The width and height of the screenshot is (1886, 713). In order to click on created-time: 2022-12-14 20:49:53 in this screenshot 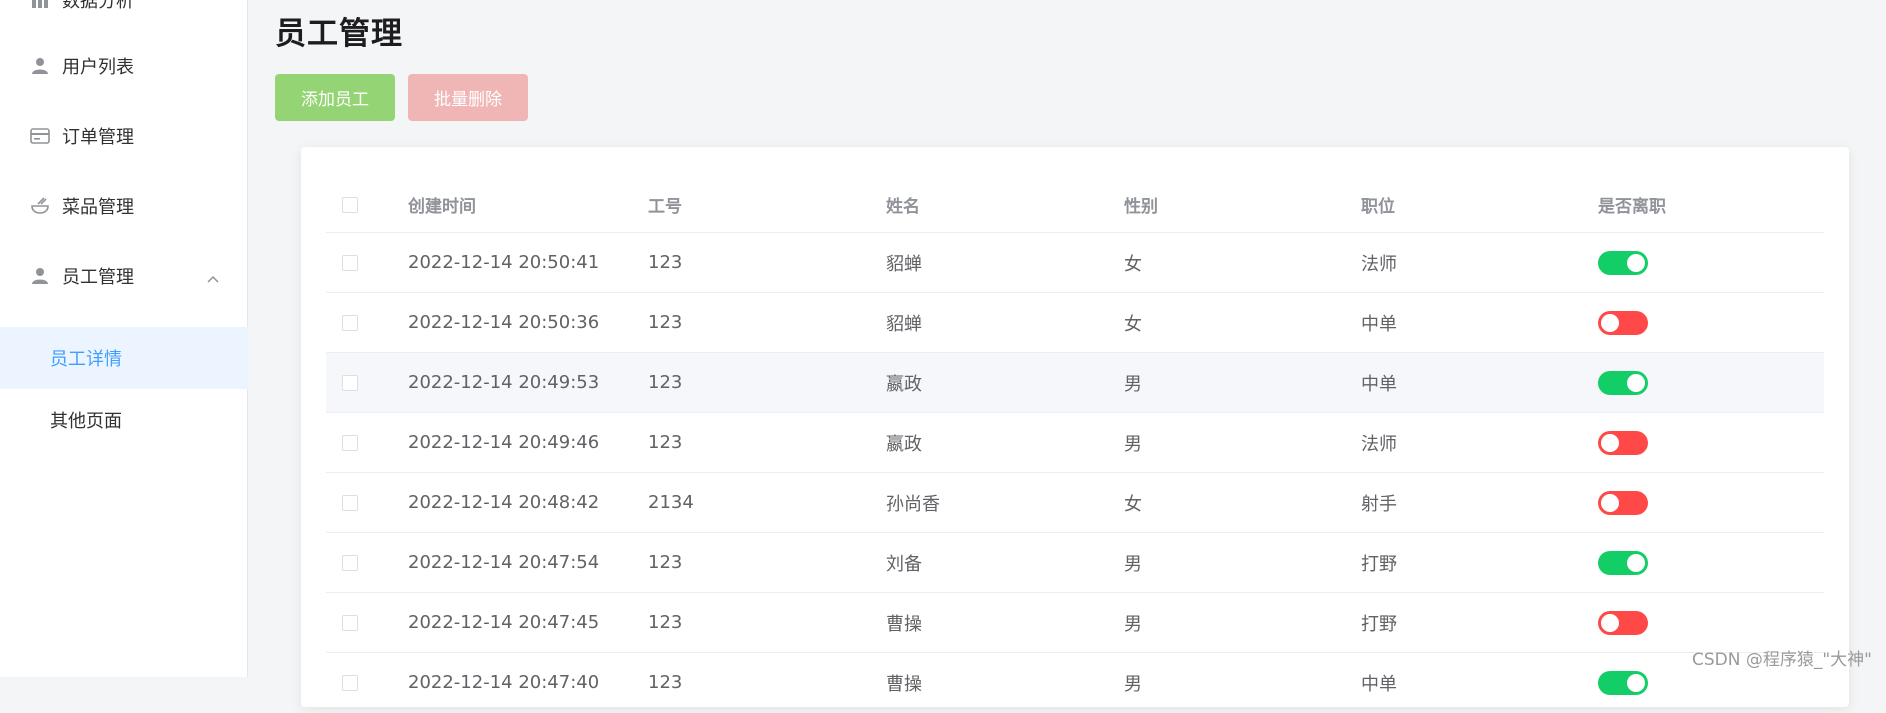, I will do `click(504, 382)`.